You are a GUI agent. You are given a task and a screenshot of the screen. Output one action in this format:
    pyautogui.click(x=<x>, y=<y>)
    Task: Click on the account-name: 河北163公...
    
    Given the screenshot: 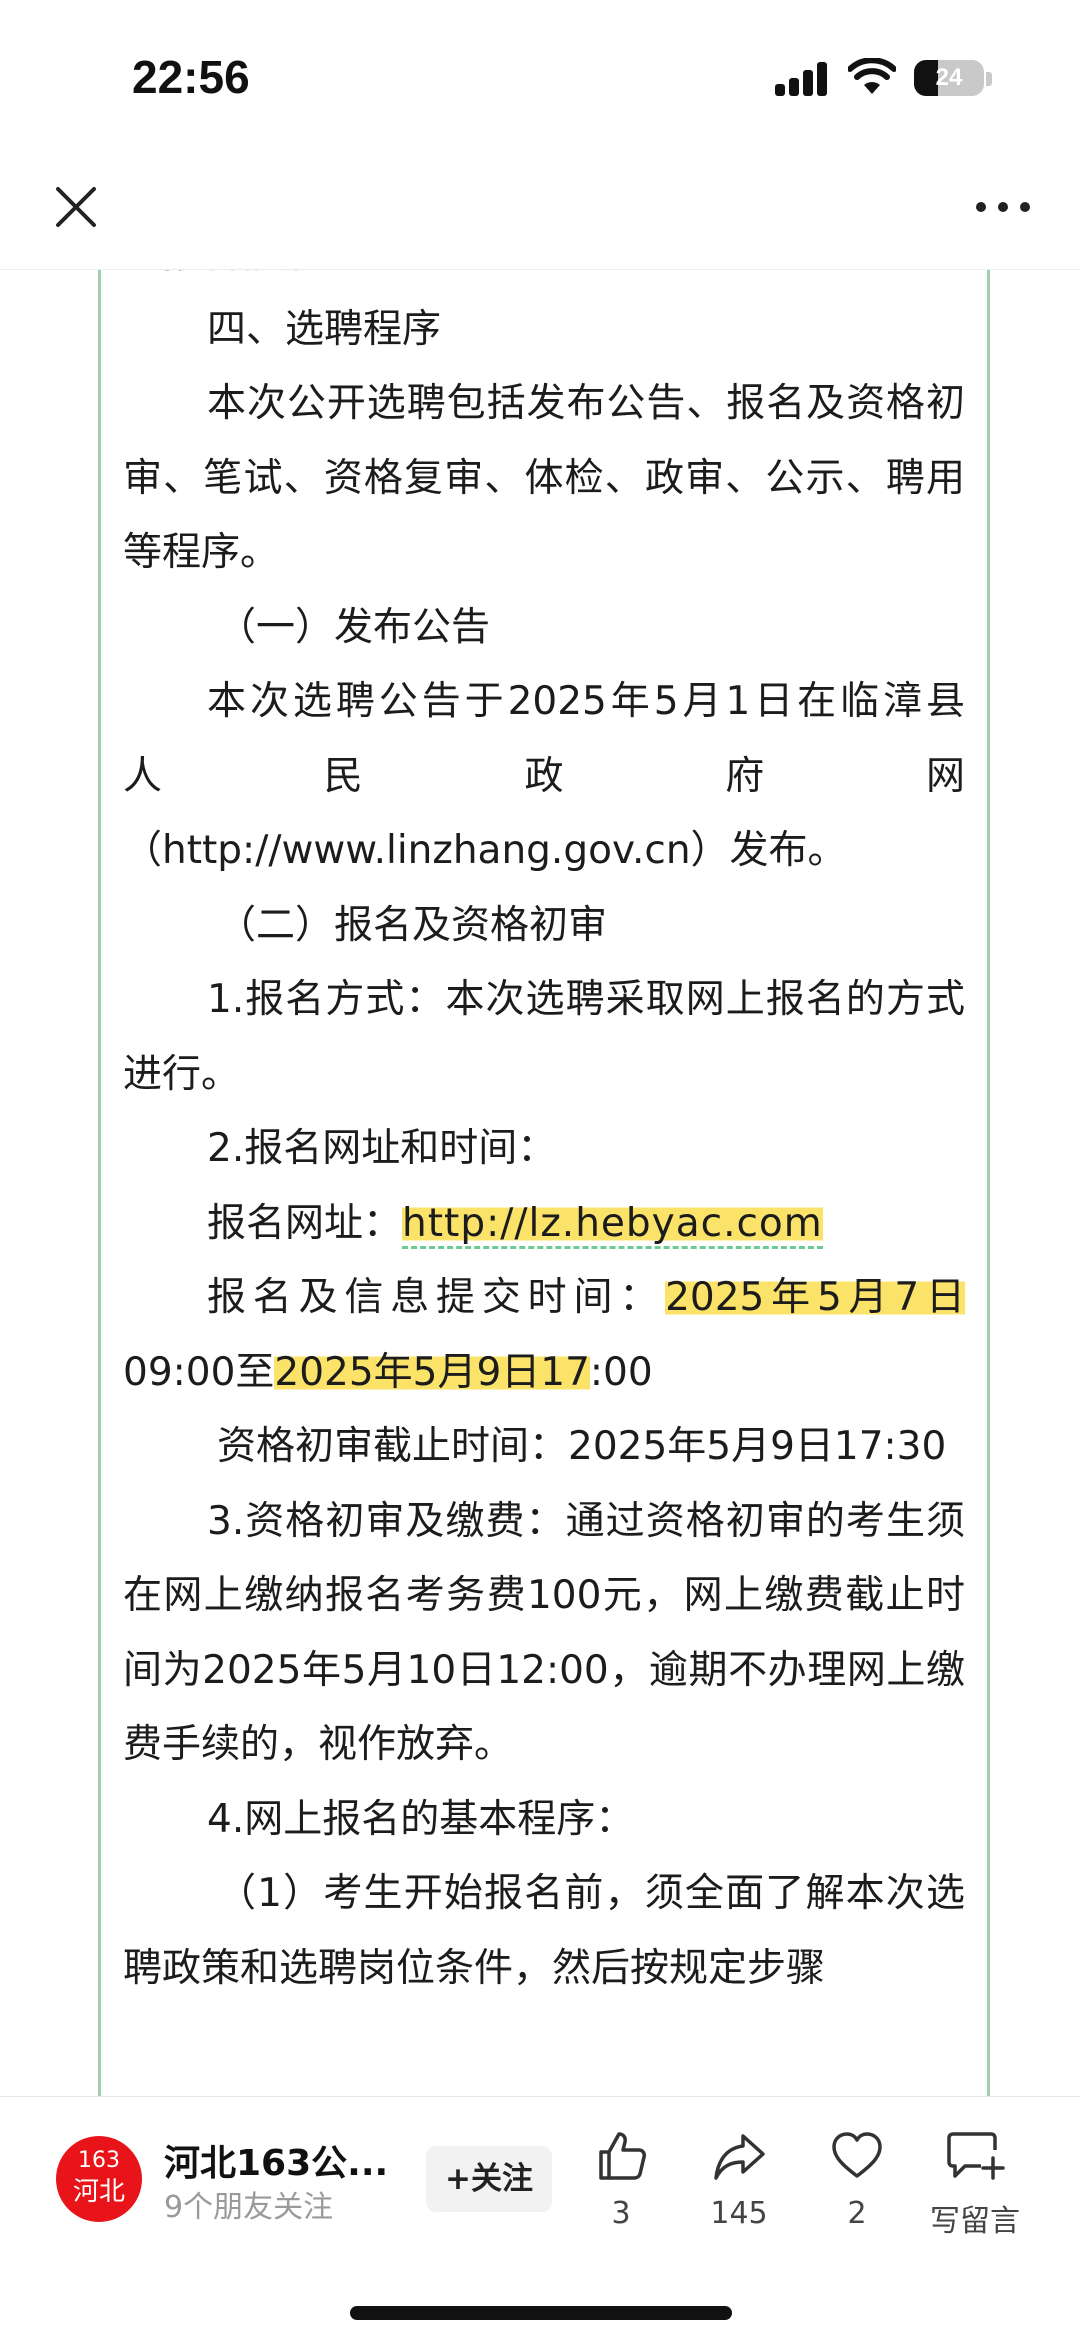 What is the action you would take?
    pyautogui.click(x=286, y=2160)
    